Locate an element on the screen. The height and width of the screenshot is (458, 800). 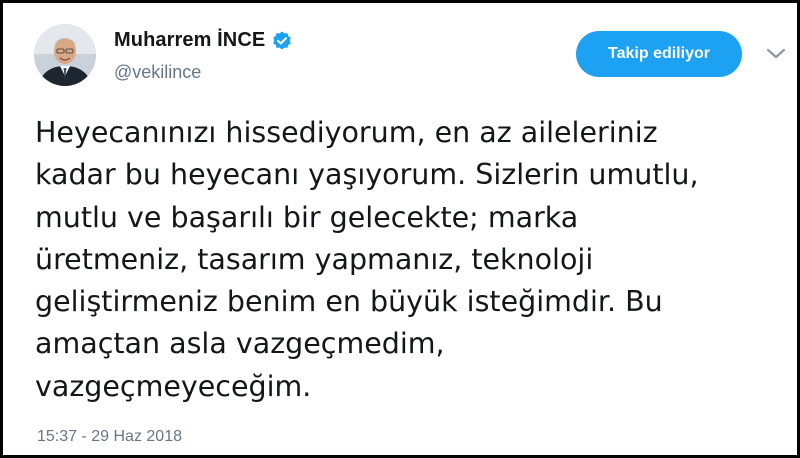
profile-avatar is located at coordinates (65, 55).